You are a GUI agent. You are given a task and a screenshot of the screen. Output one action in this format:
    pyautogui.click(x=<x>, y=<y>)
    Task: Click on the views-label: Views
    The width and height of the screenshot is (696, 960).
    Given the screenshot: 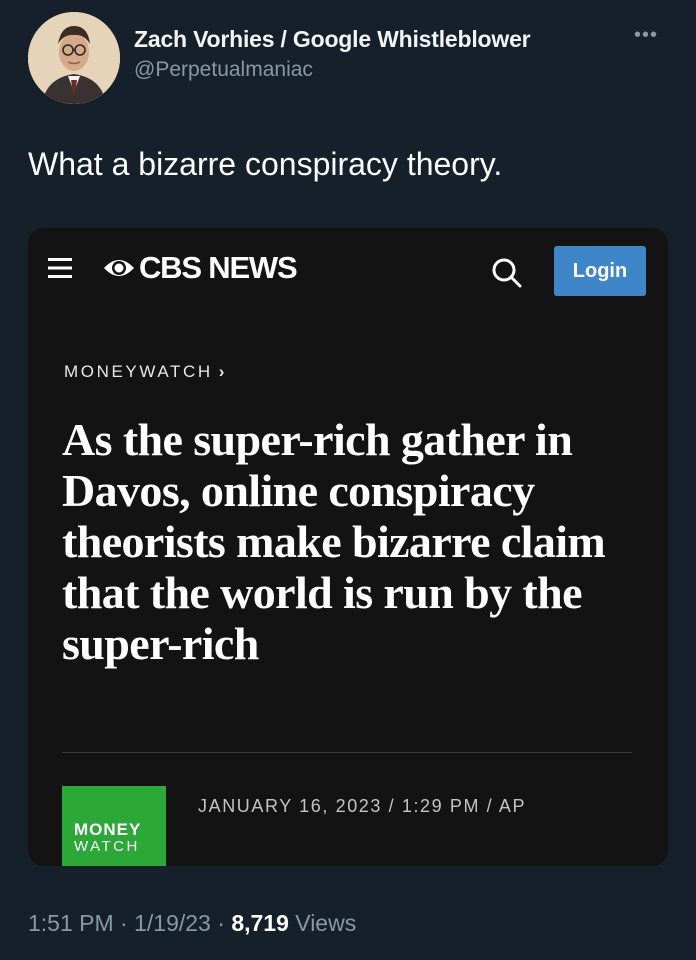 What is the action you would take?
    pyautogui.click(x=326, y=923)
    